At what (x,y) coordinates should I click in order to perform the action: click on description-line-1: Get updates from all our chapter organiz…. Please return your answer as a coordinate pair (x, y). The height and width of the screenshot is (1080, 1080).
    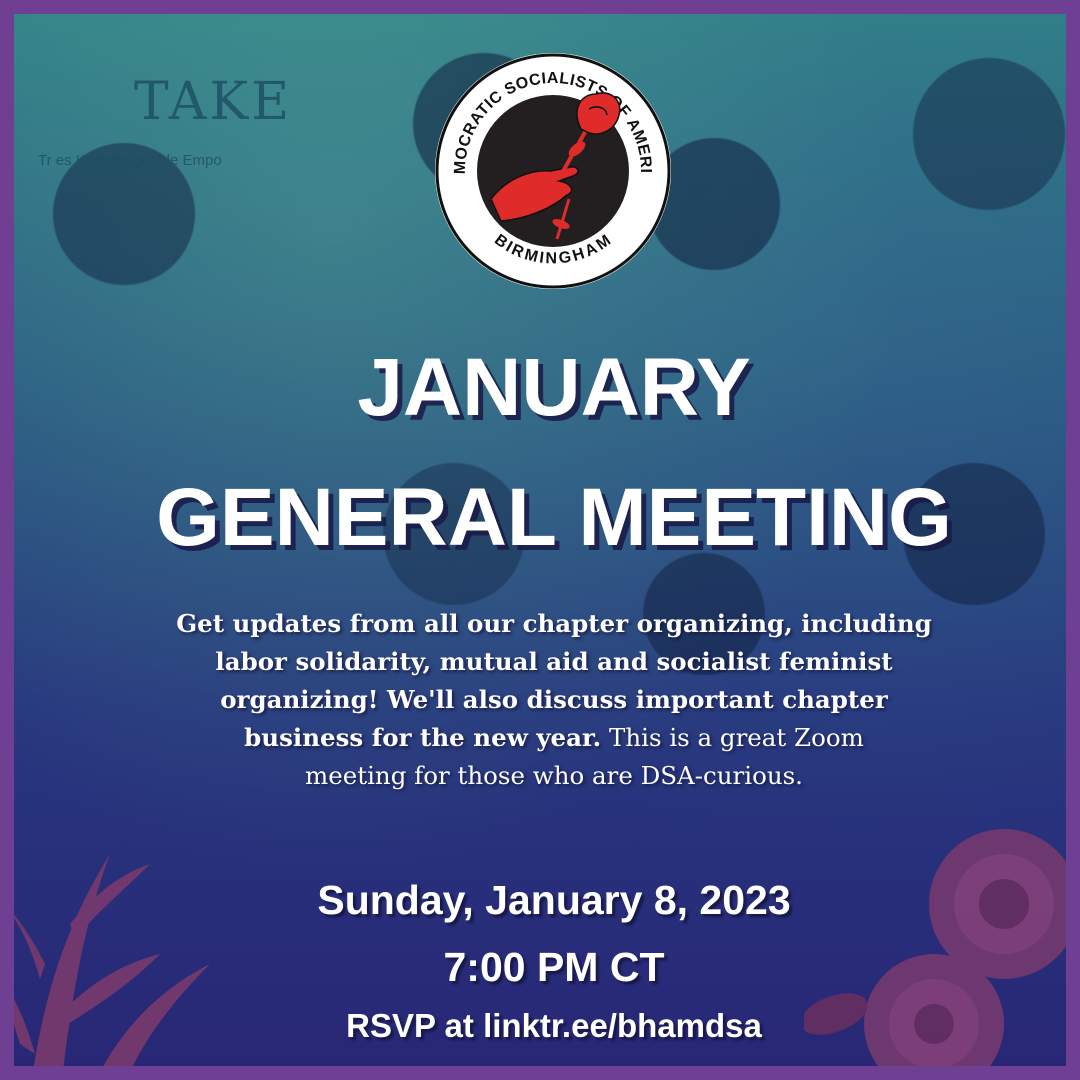
    Looking at the image, I should click on (554, 623).